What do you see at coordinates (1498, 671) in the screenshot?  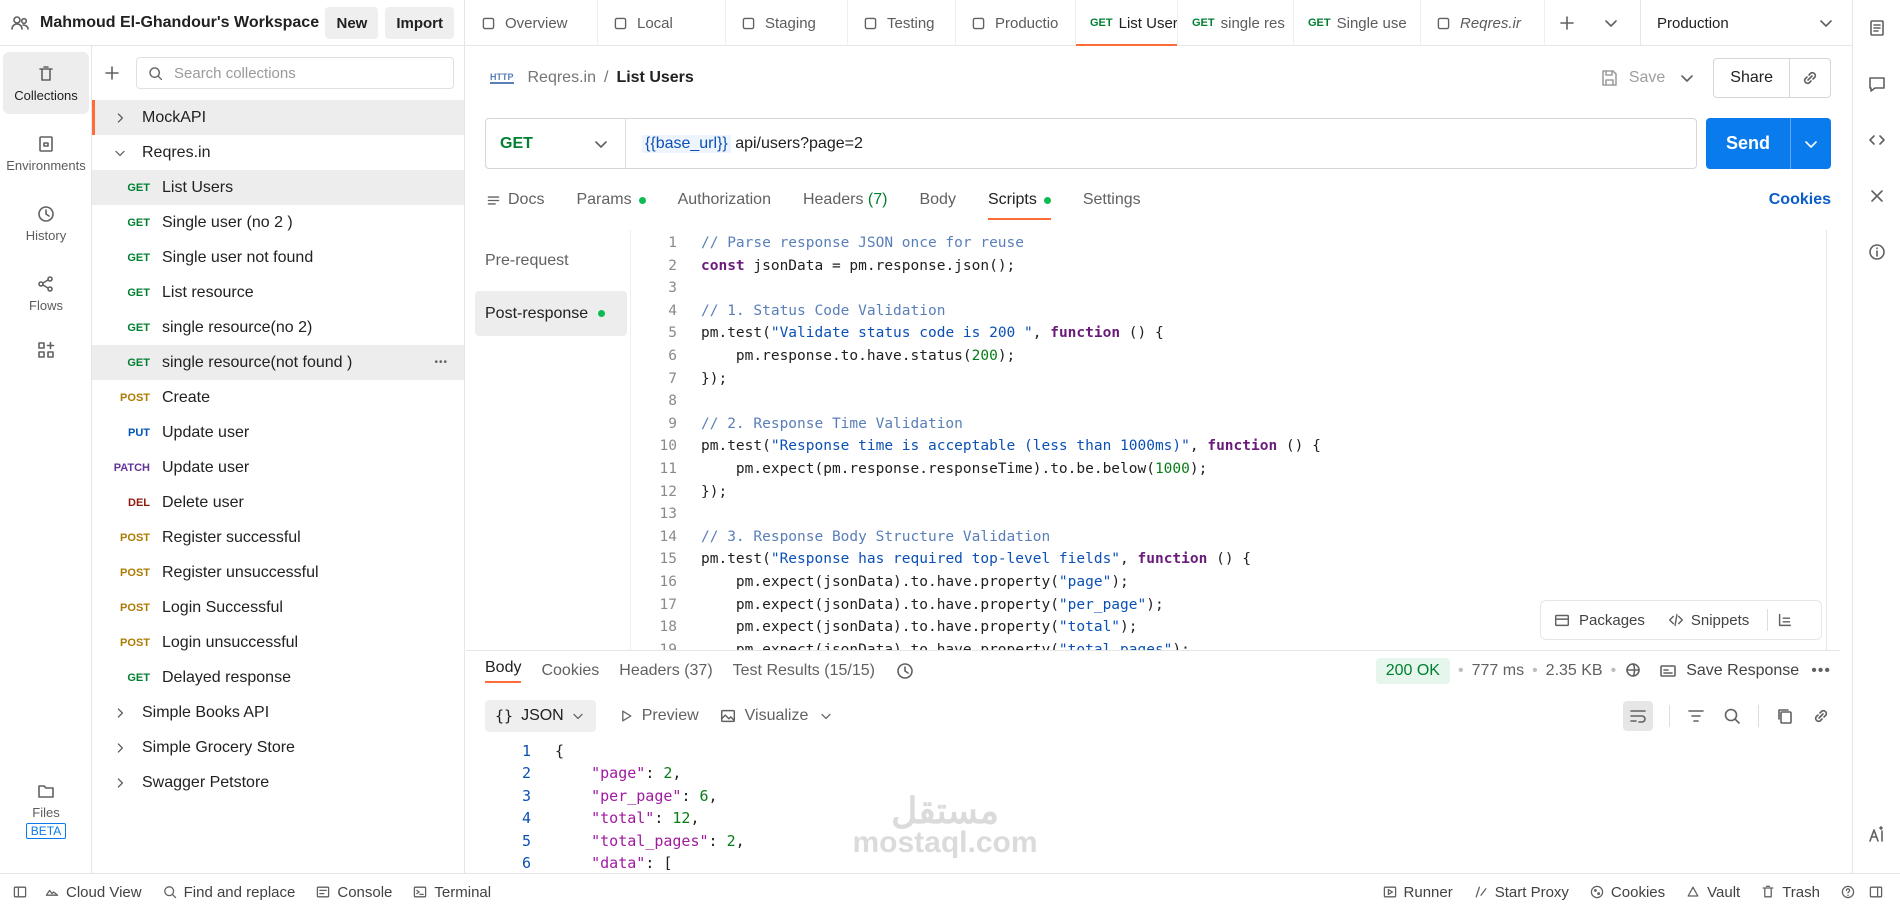 I see `response-time: 777 ms` at bounding box center [1498, 671].